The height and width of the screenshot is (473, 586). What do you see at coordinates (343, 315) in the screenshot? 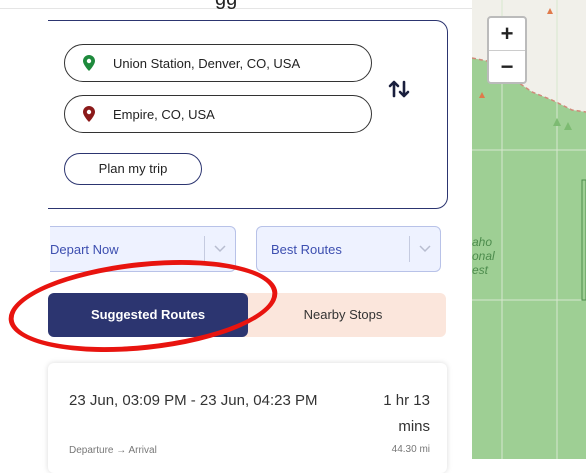
I see `tab-nearby-stops: Nearby Stops` at bounding box center [343, 315].